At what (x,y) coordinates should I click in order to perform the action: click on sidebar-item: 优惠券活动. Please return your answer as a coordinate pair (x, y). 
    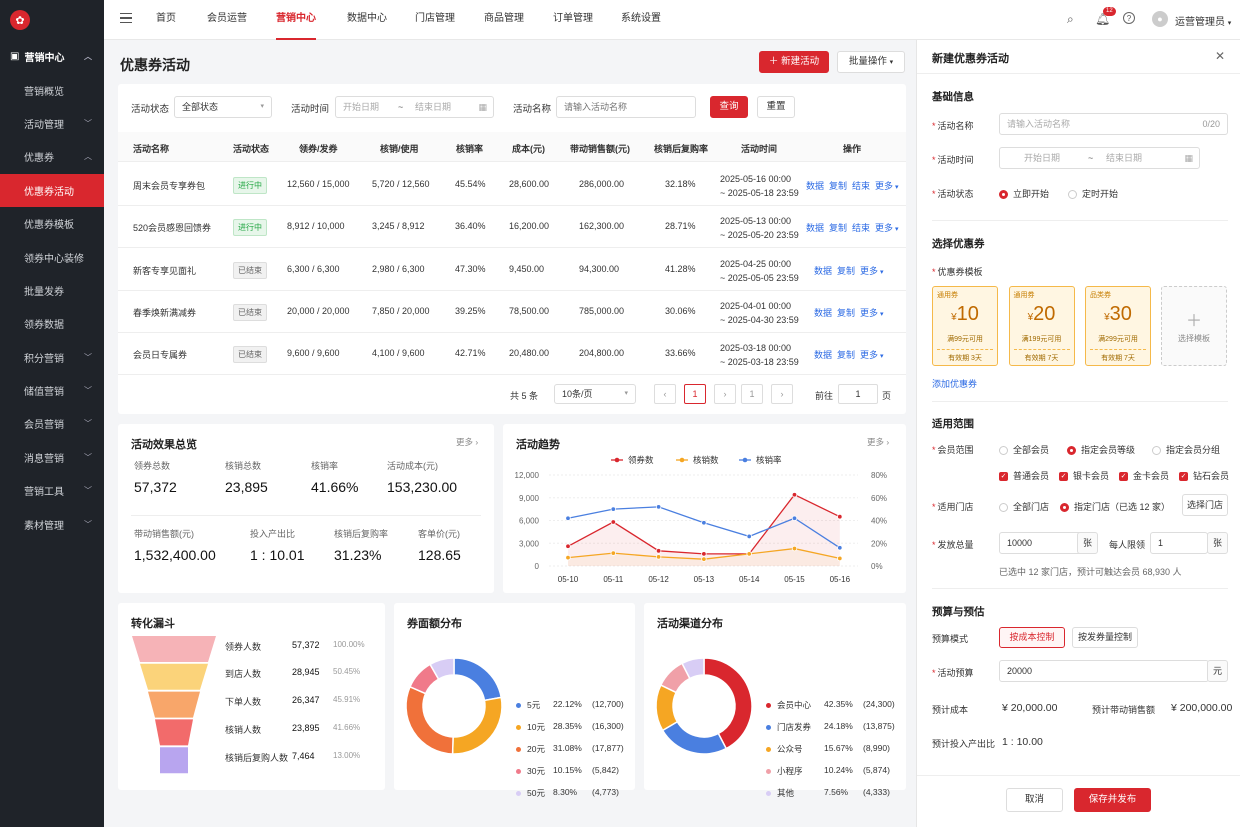
    Looking at the image, I should click on (52, 190).